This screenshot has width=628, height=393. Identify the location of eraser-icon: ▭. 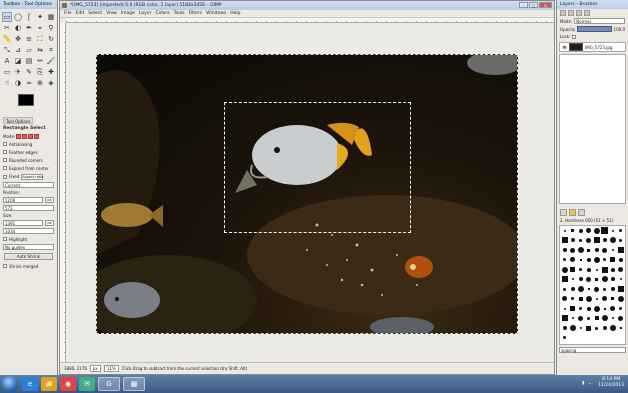
(7, 72).